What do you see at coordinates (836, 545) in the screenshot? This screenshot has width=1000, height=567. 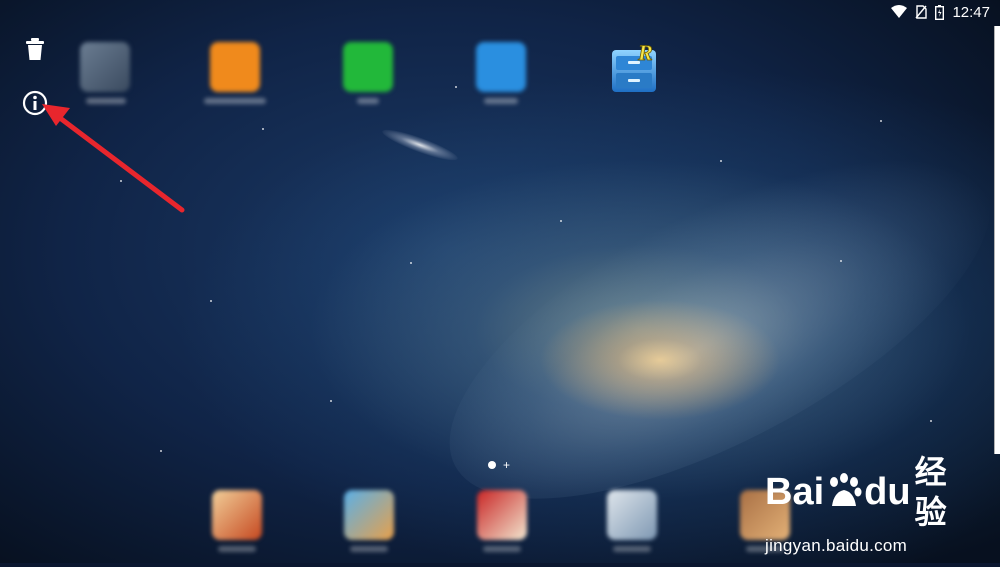 I see `watermark-url: jingyan.baidu.com` at bounding box center [836, 545].